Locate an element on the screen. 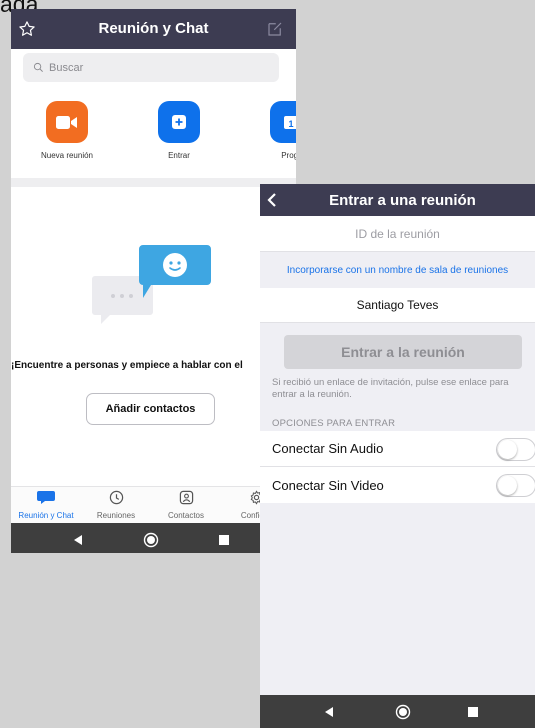 The height and width of the screenshot is (728, 535). compose-icon is located at coordinates (275, 31).